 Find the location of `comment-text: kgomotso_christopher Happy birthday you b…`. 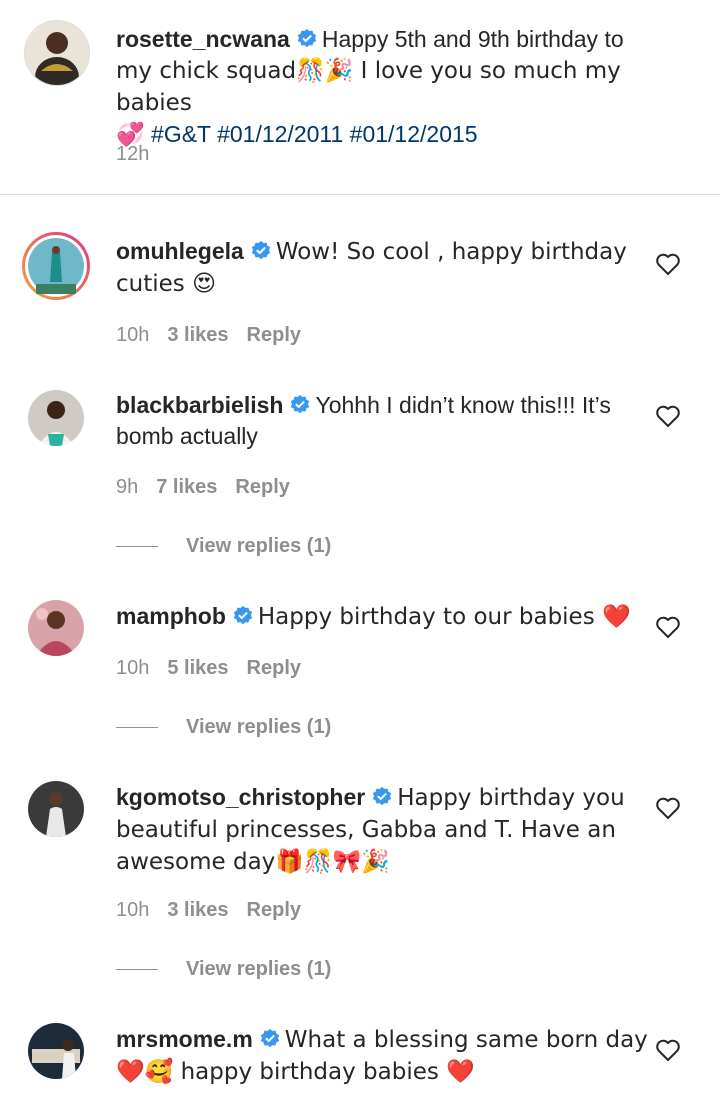

comment-text: kgomotso_christopher Happy birthday you b… is located at coordinates (386, 830).